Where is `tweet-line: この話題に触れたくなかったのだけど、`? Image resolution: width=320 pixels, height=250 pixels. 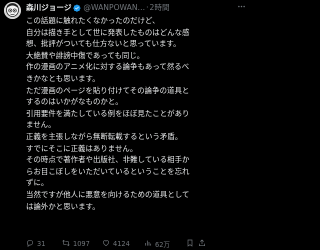
tweet-line: この話題に触れたくなかったのだけど、 is located at coordinates (93, 20).